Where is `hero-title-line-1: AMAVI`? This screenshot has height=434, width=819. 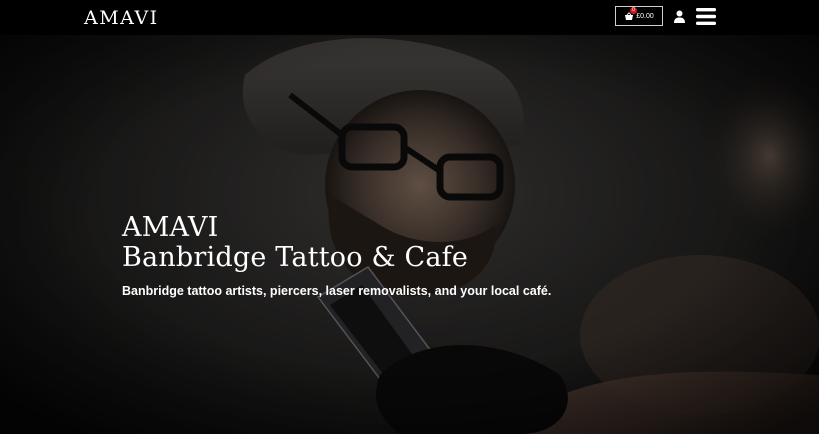 hero-title-line-1: AMAVI is located at coordinates (170, 227).